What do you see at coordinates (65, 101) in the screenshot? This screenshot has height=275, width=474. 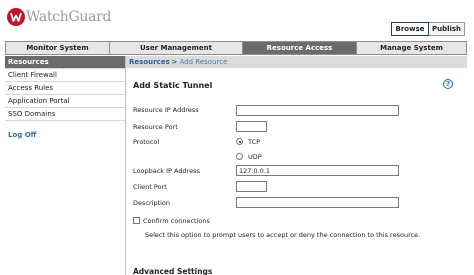 I see `sidebar-item-application-portal: Application Portal` at bounding box center [65, 101].